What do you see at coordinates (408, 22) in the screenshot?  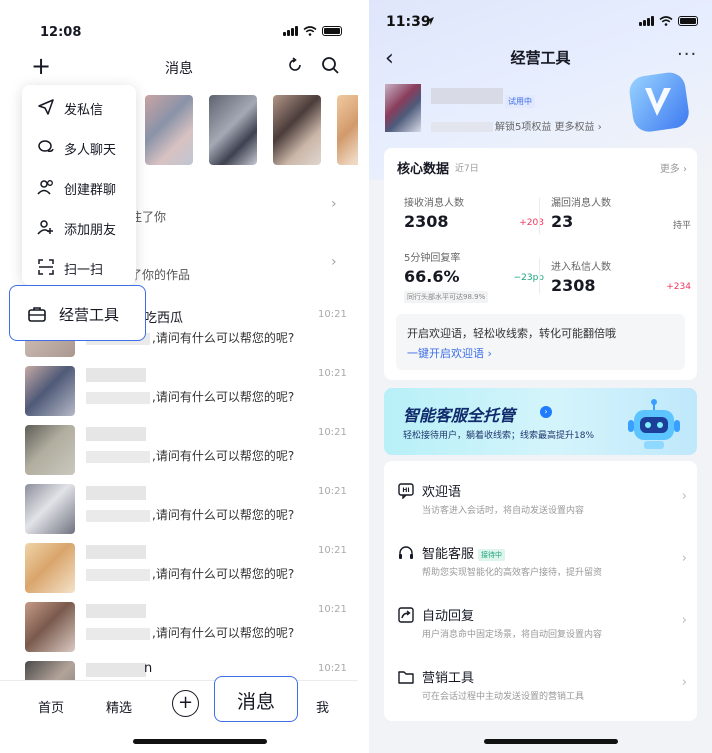 I see `status-time: 11:39` at bounding box center [408, 22].